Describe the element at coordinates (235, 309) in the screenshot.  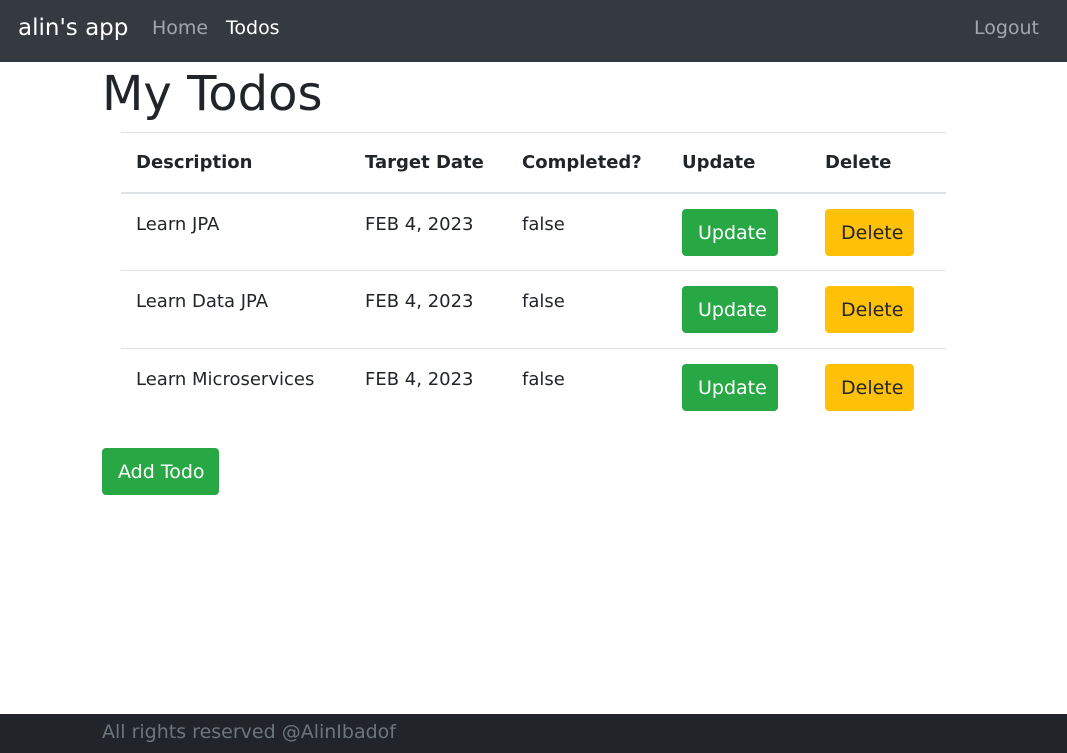
I see `todo-description: Learn Data JPA` at that location.